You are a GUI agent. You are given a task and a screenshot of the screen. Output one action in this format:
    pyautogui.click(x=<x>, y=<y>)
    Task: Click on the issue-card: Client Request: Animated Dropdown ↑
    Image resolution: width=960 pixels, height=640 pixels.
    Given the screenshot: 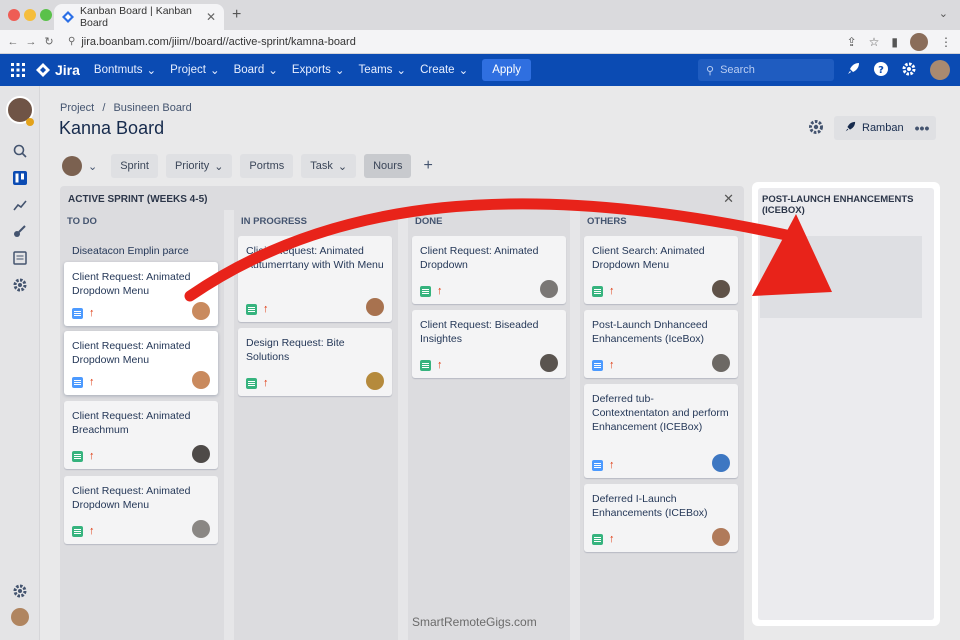 What is the action you would take?
    pyautogui.click(x=489, y=270)
    